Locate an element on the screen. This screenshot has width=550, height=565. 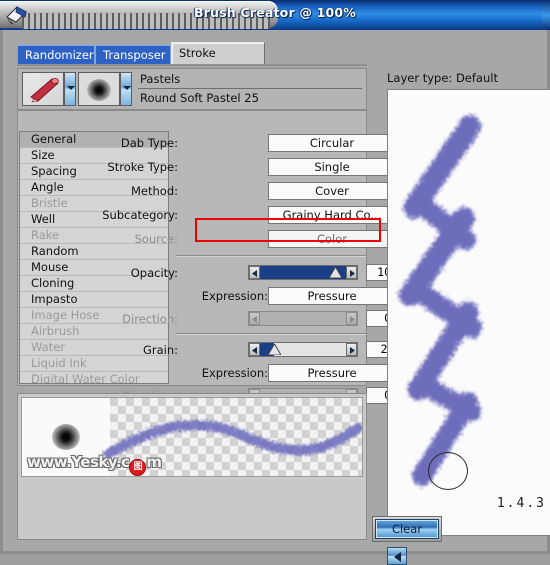
title-bar: Brush Creator @ 100% is located at coordinates (275, 15).